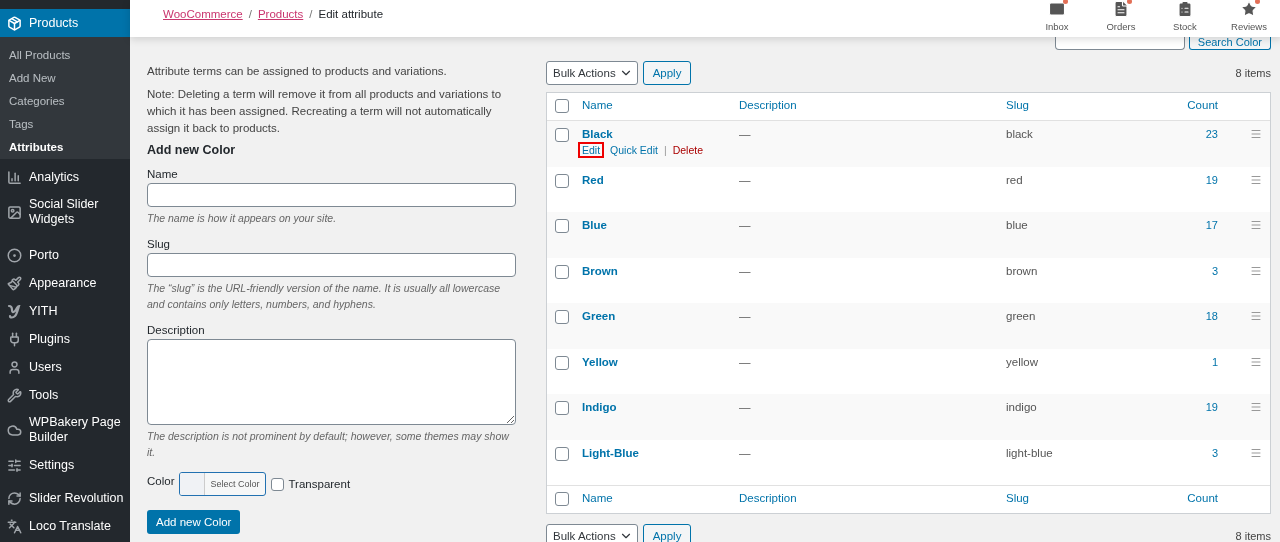  Describe the element at coordinates (65, 55) in the screenshot. I see `submenu-item: All Products` at that location.